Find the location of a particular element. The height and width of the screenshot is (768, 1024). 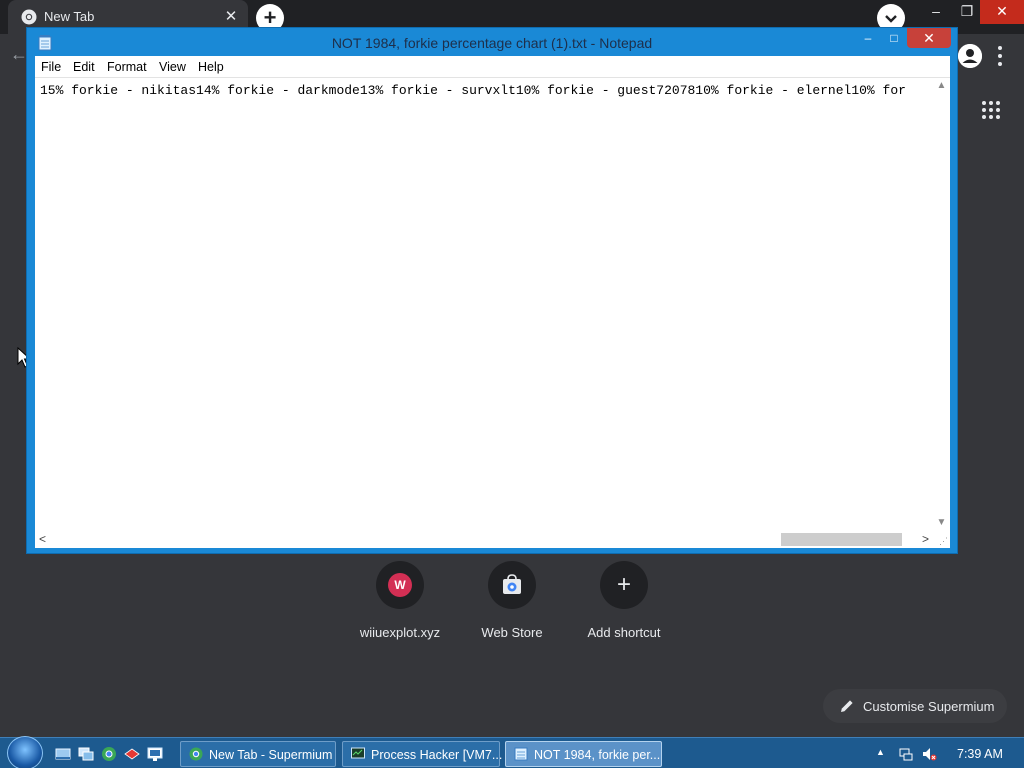

customise-label: Customise Supermium is located at coordinates (929, 706).